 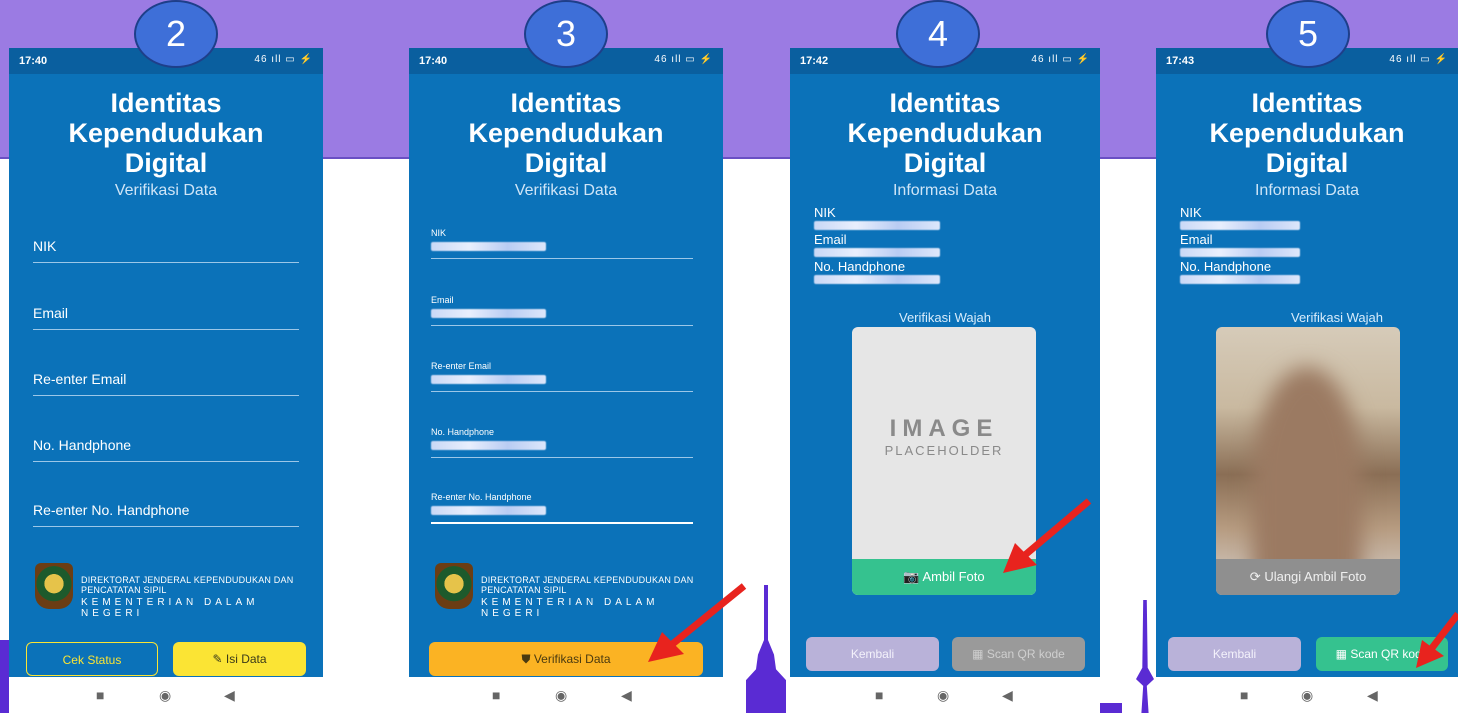 What do you see at coordinates (566, 34) in the screenshot?
I see `step-badge: 3` at bounding box center [566, 34].